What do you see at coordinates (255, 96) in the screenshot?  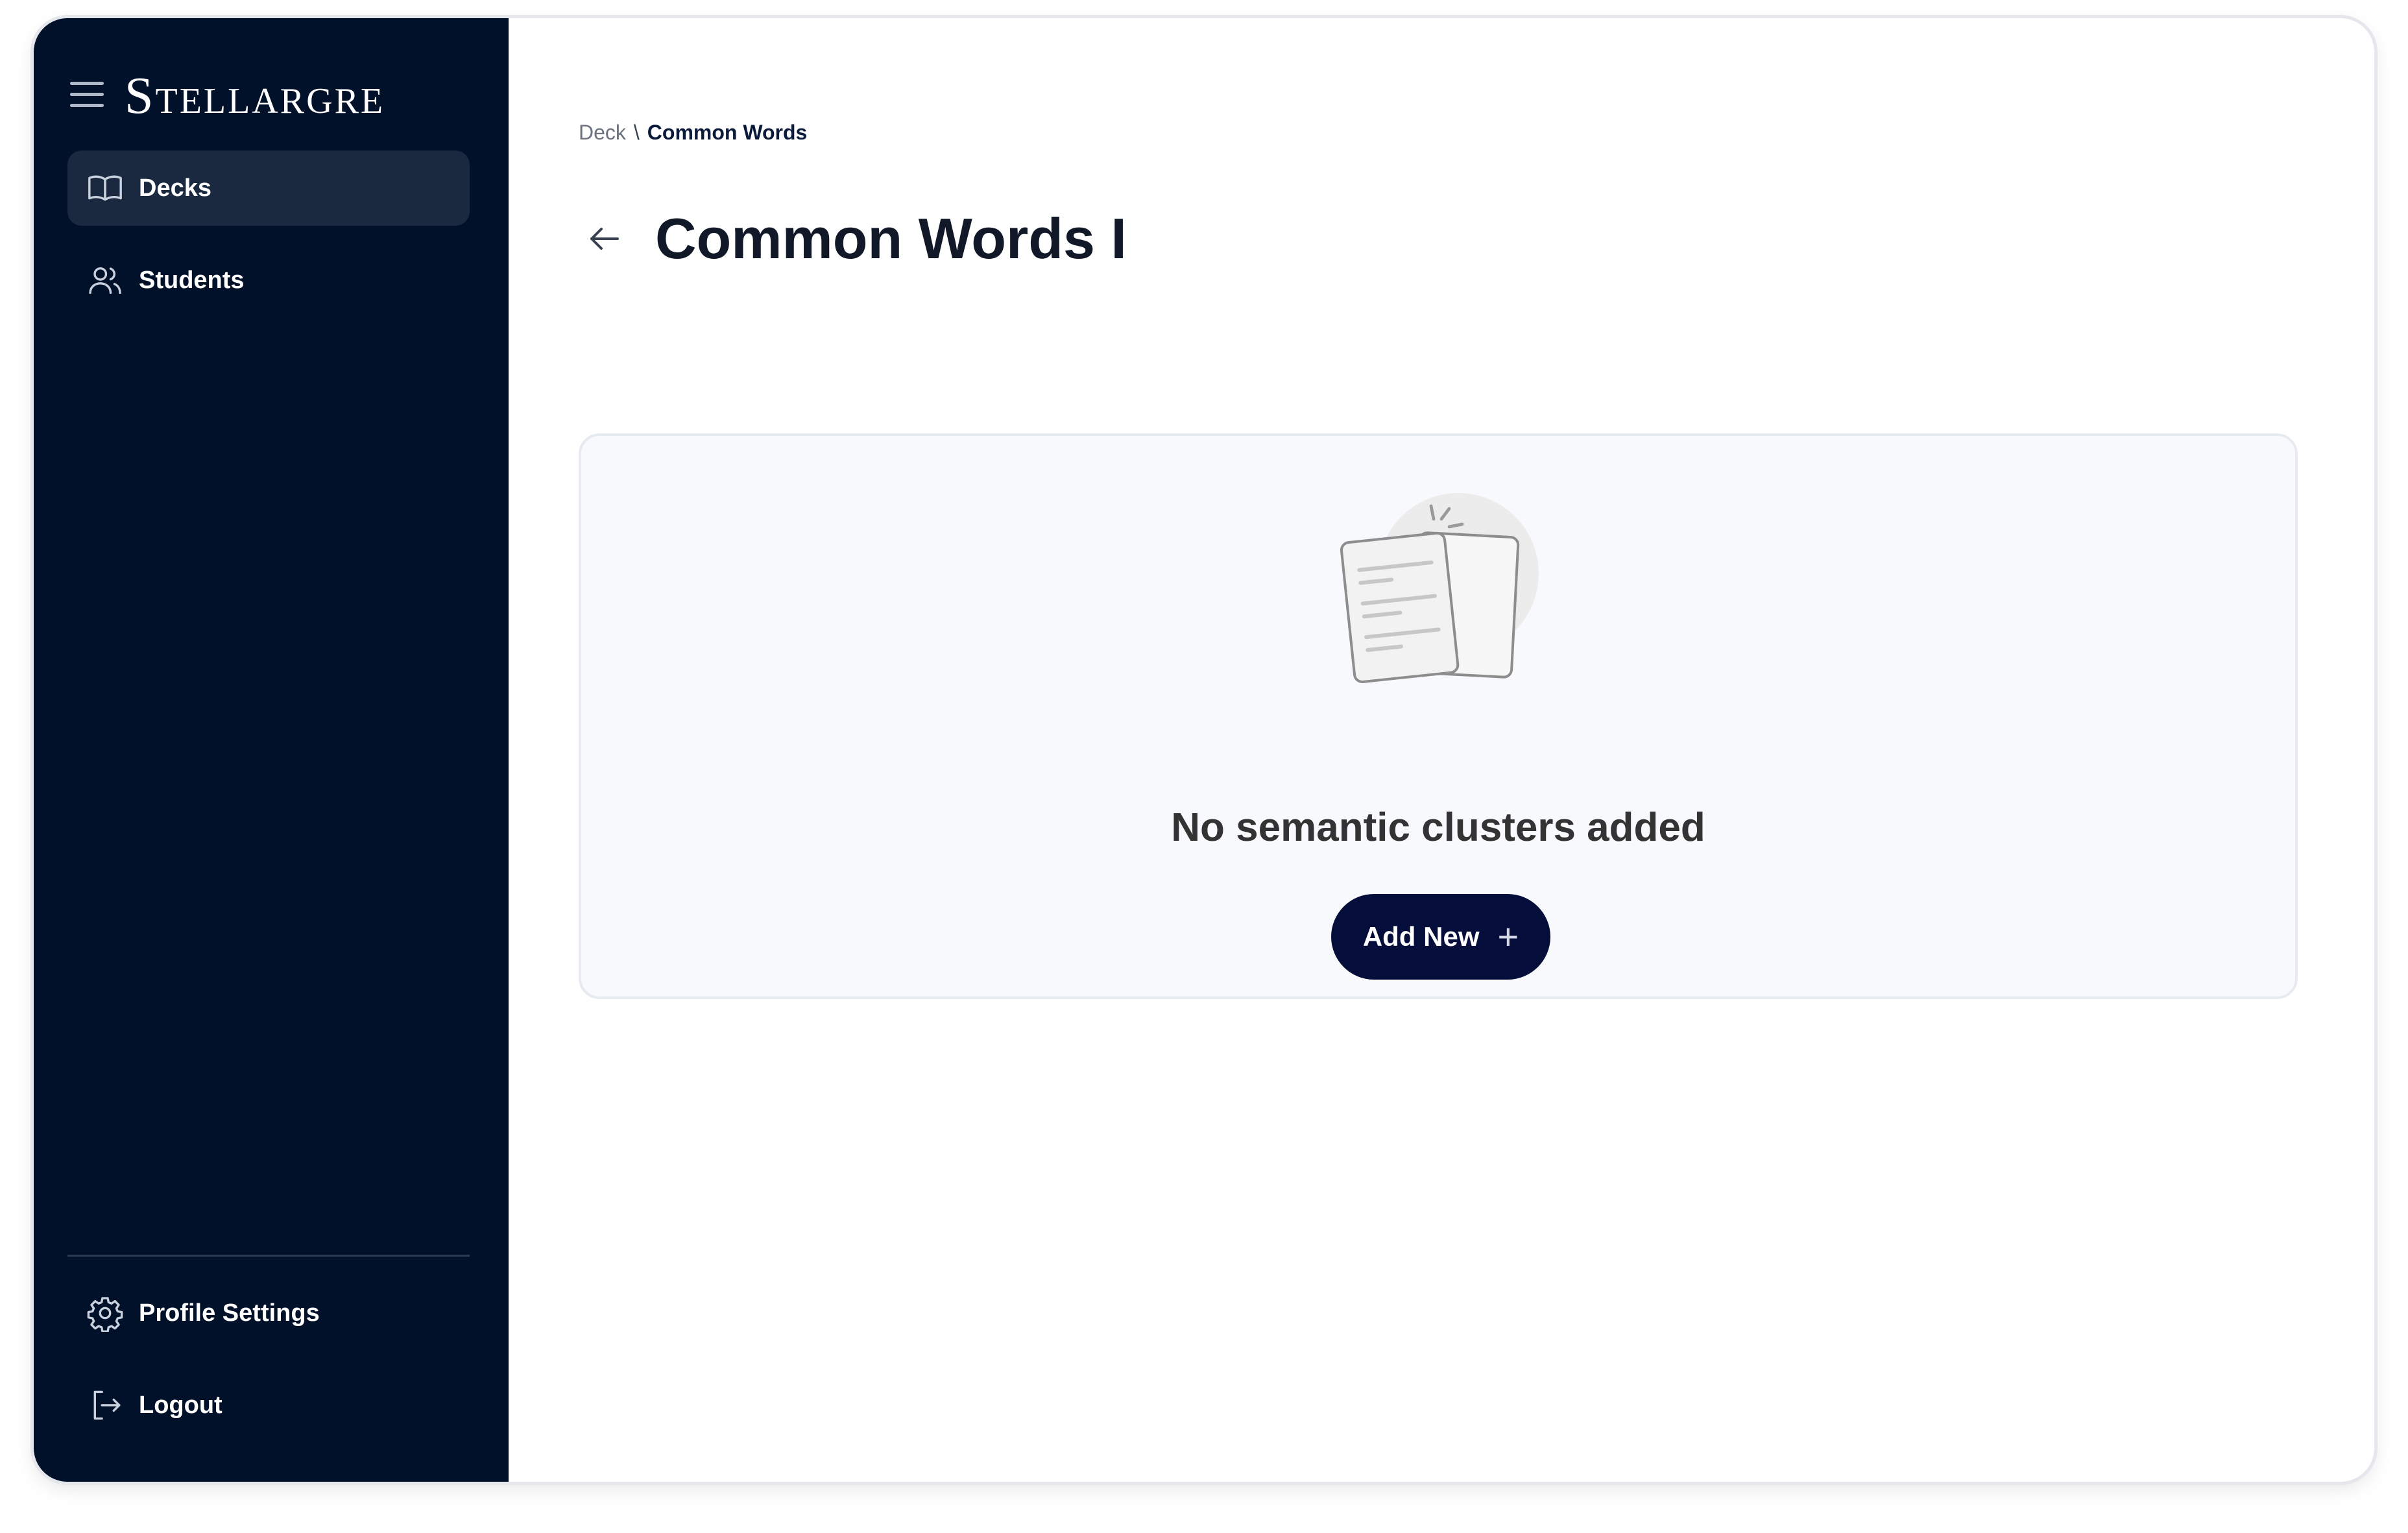 I see `logo: StellarGRE` at bounding box center [255, 96].